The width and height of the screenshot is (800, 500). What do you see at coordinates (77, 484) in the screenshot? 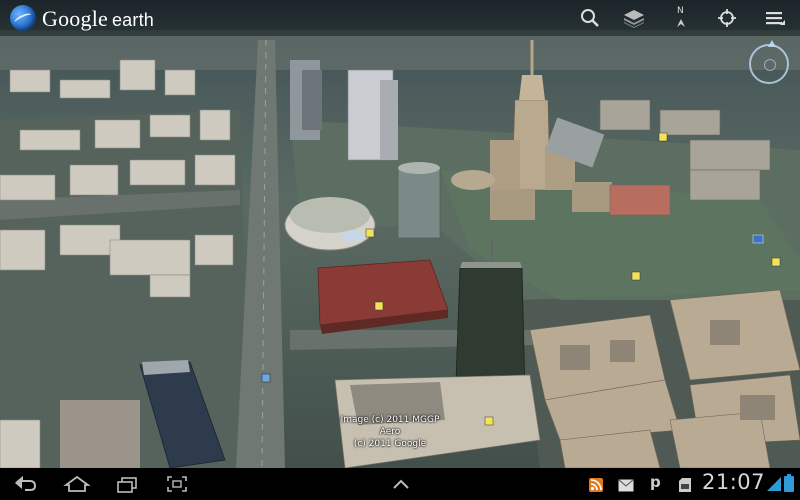
I see `home-icon` at bounding box center [77, 484].